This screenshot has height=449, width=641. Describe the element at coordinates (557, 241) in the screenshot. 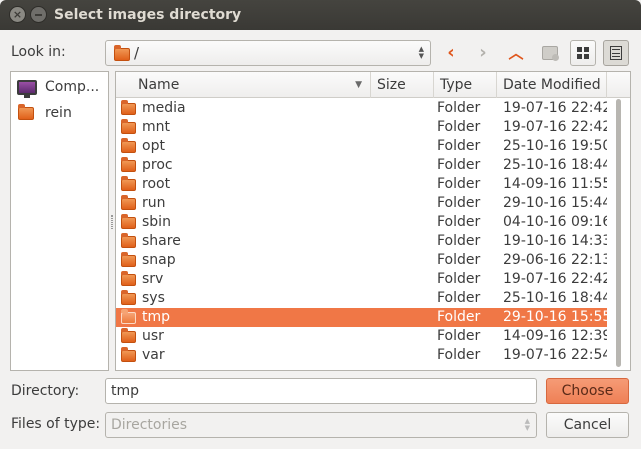

I see `file-date: 19-10-16 14:33` at that location.